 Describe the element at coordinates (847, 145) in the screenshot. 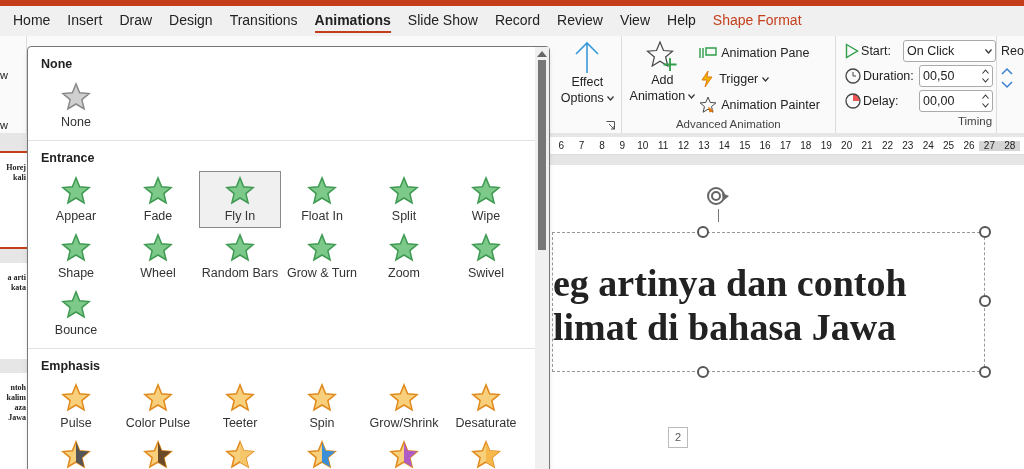

I see `ruler-number: 20` at that location.